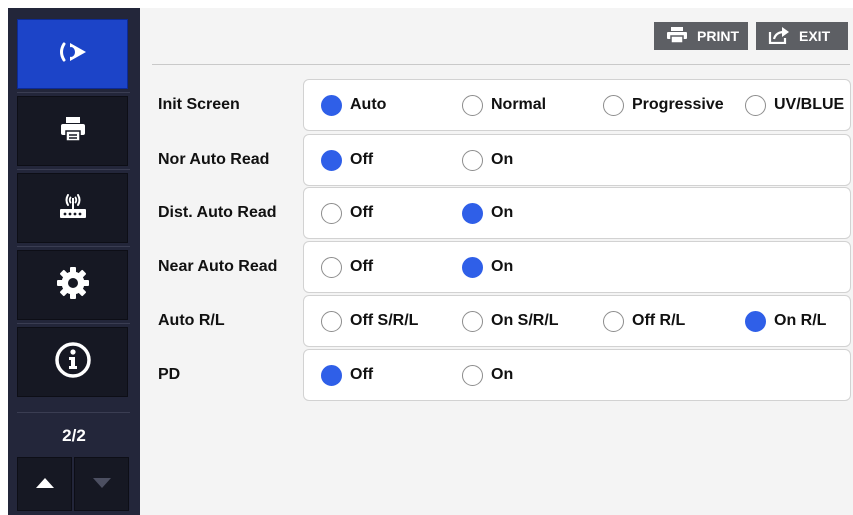 The width and height of the screenshot is (853, 515). I want to click on setting-label: Init Screen, so click(199, 104).